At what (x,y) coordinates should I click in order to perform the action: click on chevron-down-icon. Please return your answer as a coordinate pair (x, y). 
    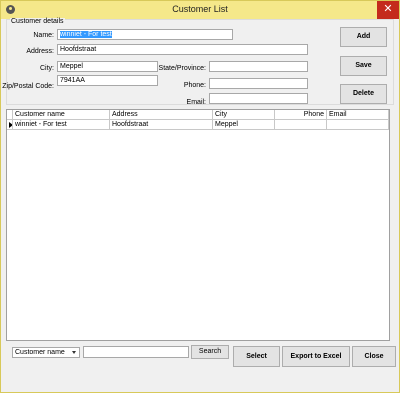
    Looking at the image, I should click on (74, 352).